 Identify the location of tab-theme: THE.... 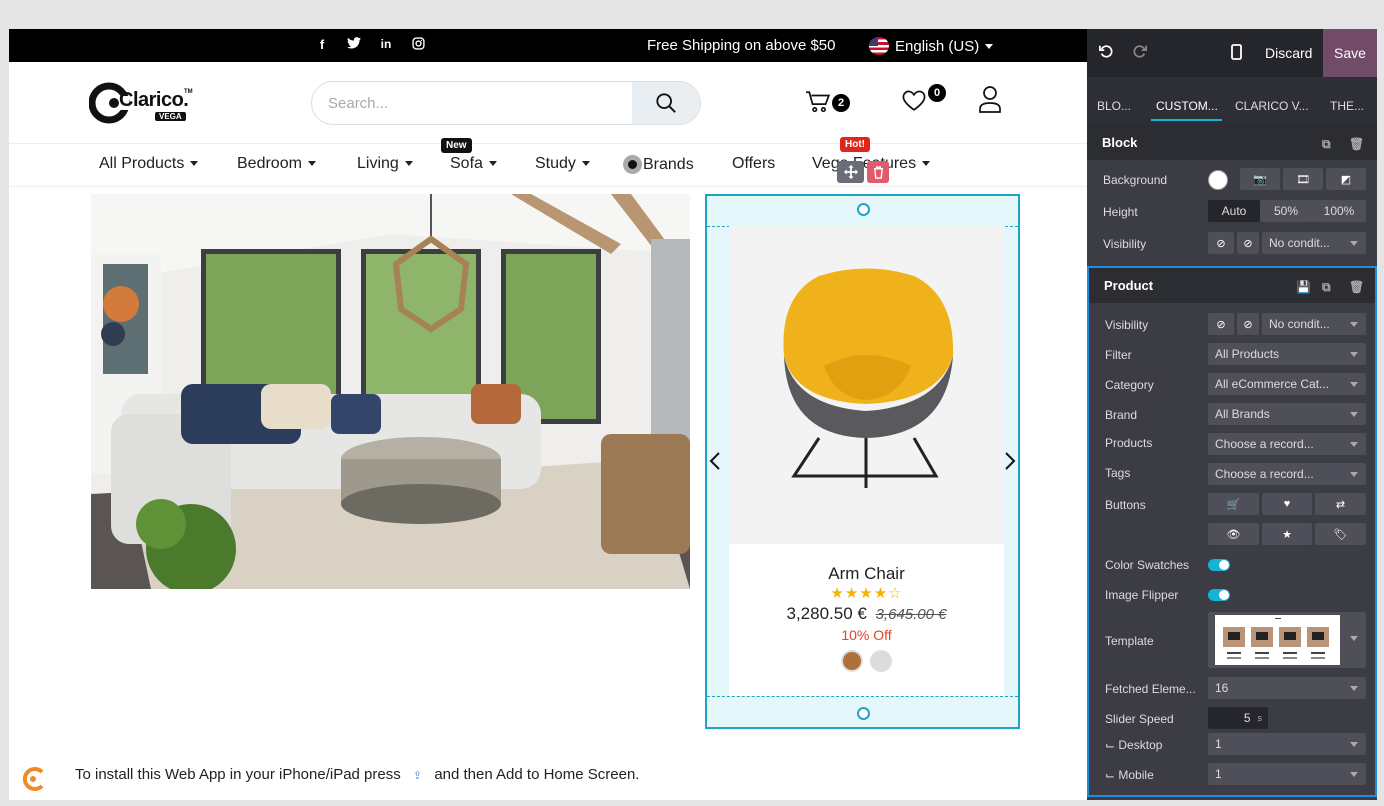
(1347, 106).